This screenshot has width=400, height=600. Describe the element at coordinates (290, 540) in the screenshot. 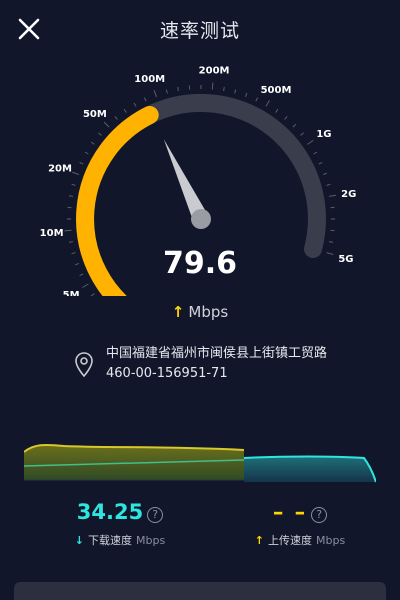

I see `upload-speed-label: 上传速度` at that location.